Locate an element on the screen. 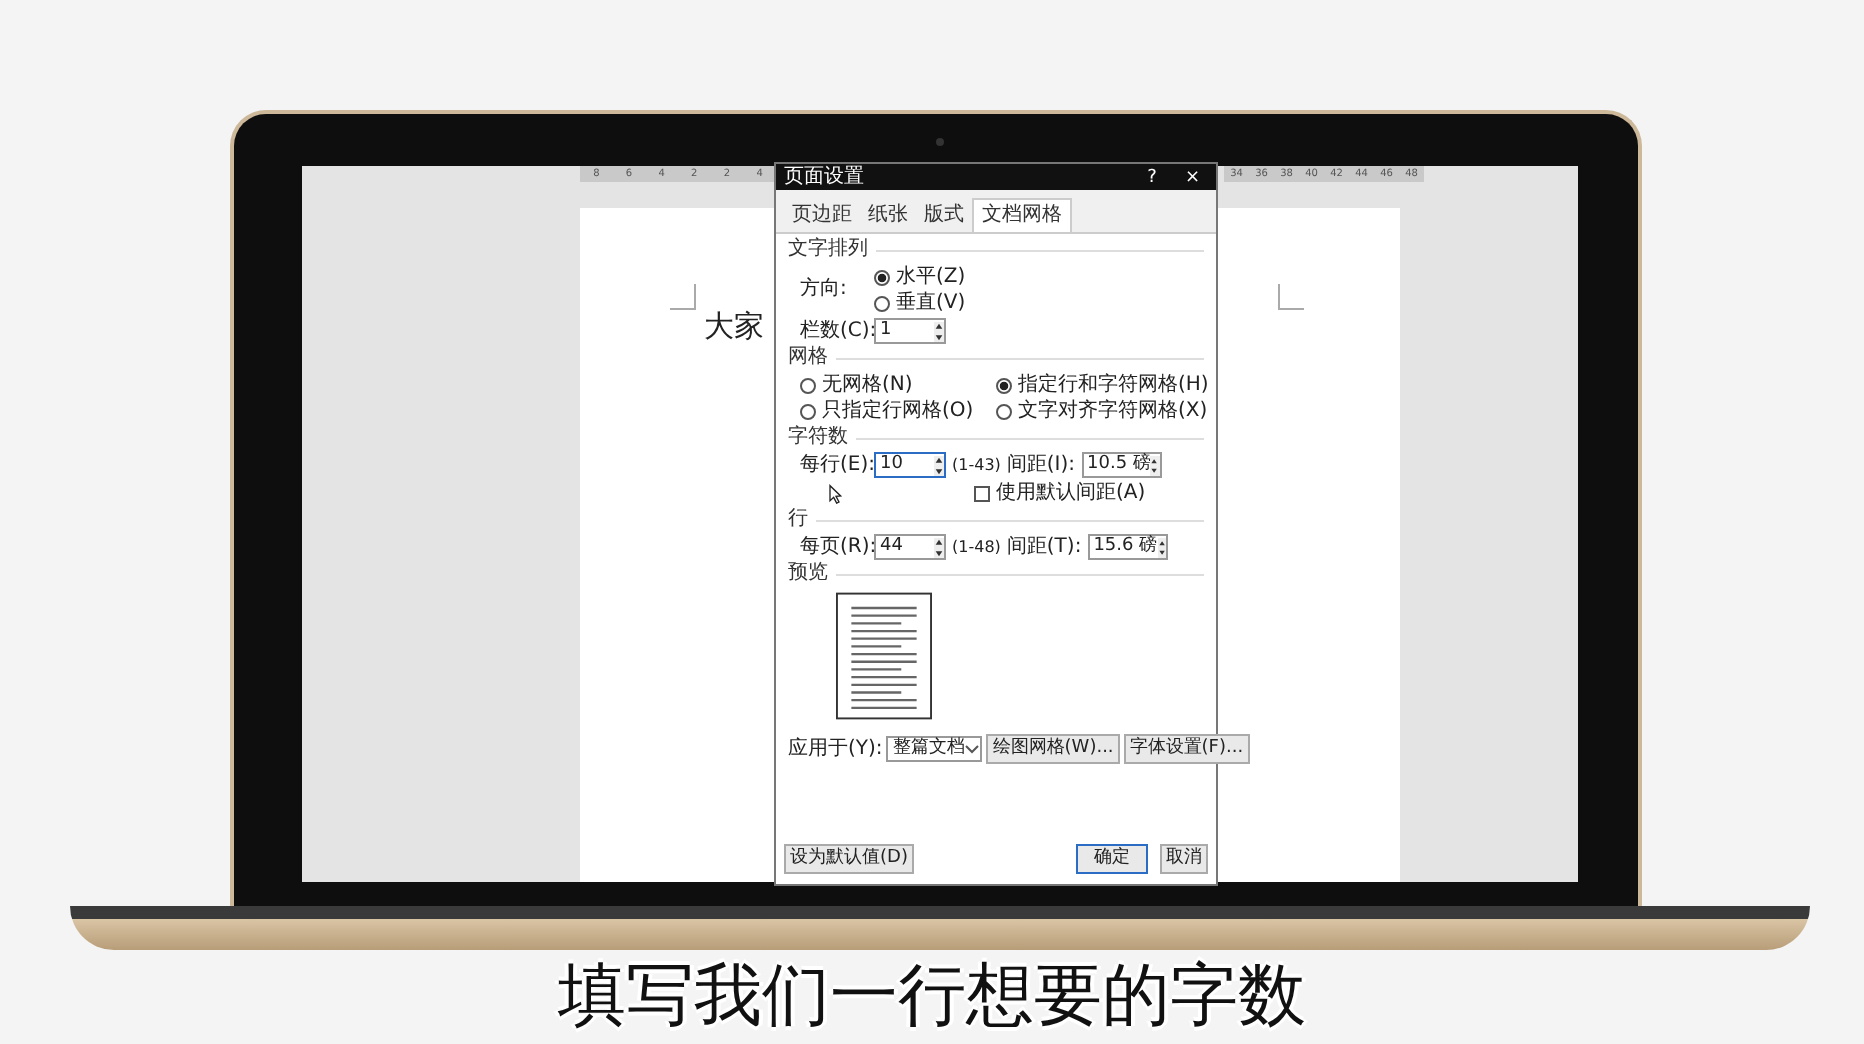 The height and width of the screenshot is (1044, 1864). dialog-tab: 文档网格 is located at coordinates (1022, 215).